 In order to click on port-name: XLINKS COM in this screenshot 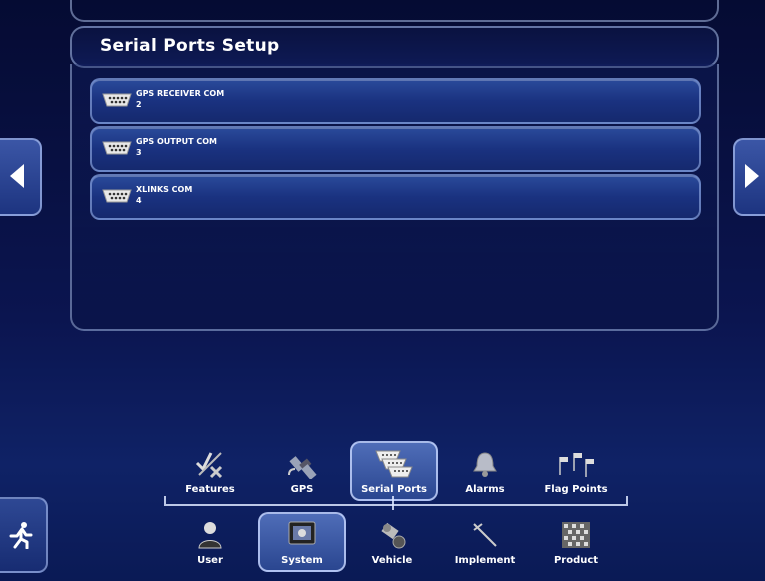, I will do `click(164, 189)`.